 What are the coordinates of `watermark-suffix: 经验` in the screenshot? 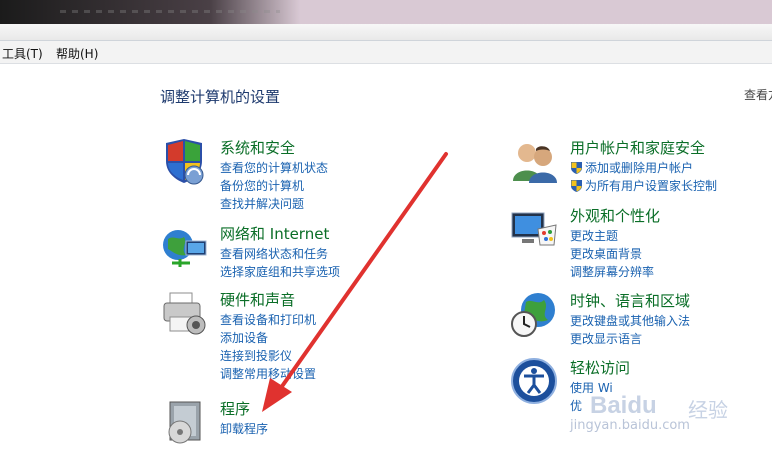 It's located at (708, 410).